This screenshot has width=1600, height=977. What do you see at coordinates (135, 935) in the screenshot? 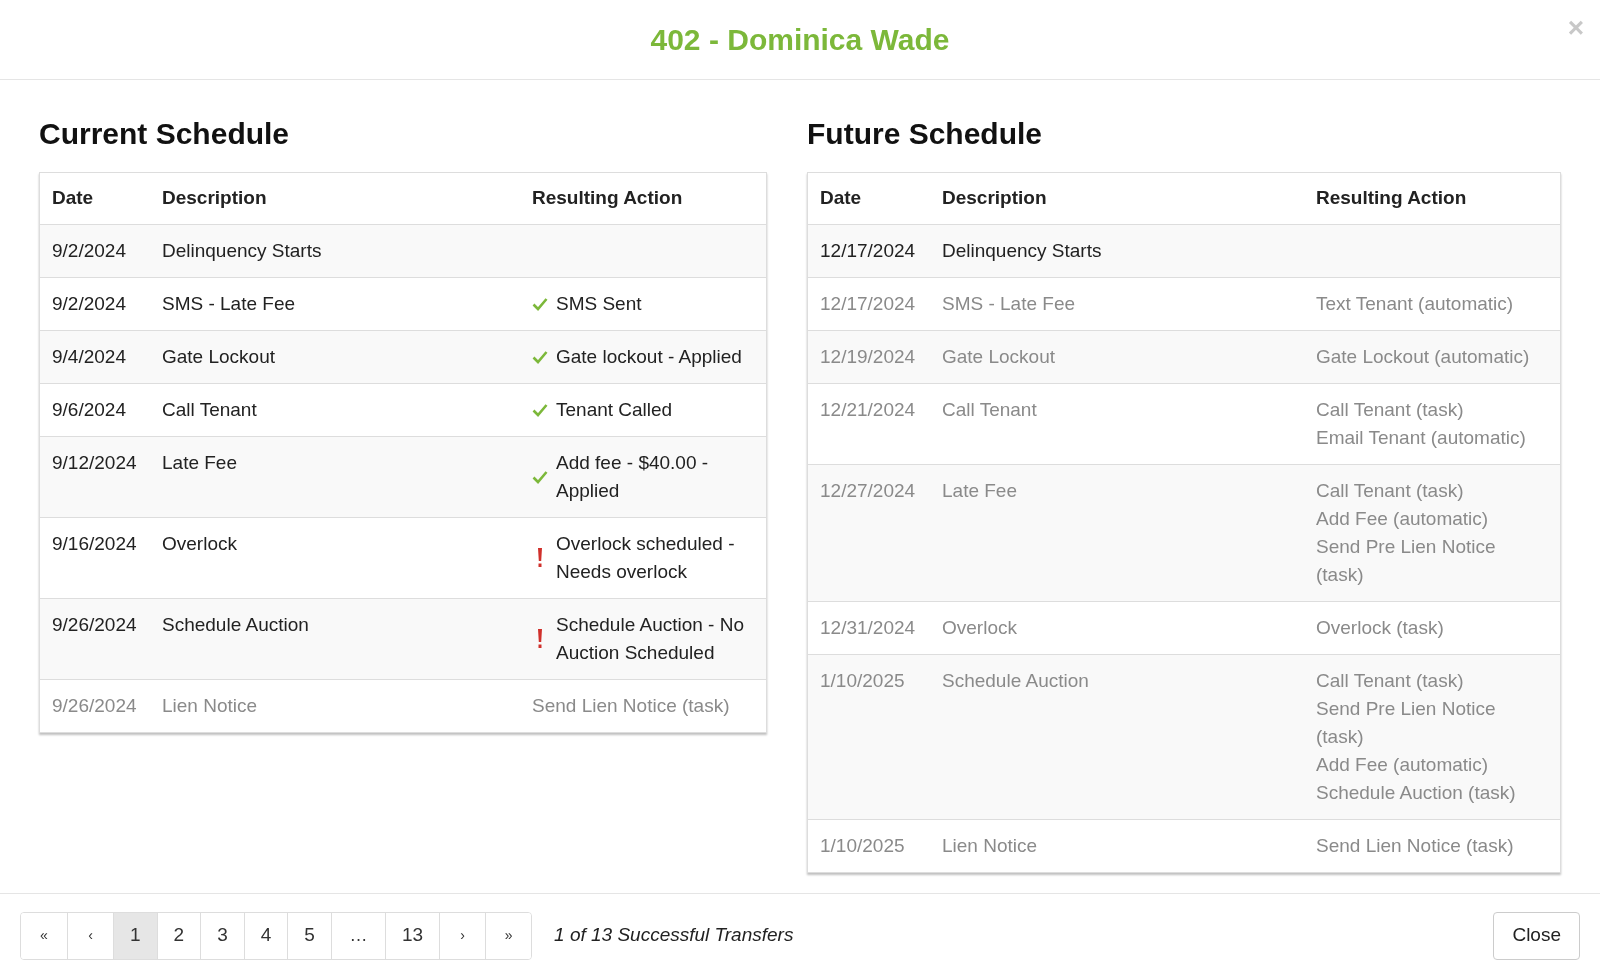
I see `page-button: 1` at bounding box center [135, 935].